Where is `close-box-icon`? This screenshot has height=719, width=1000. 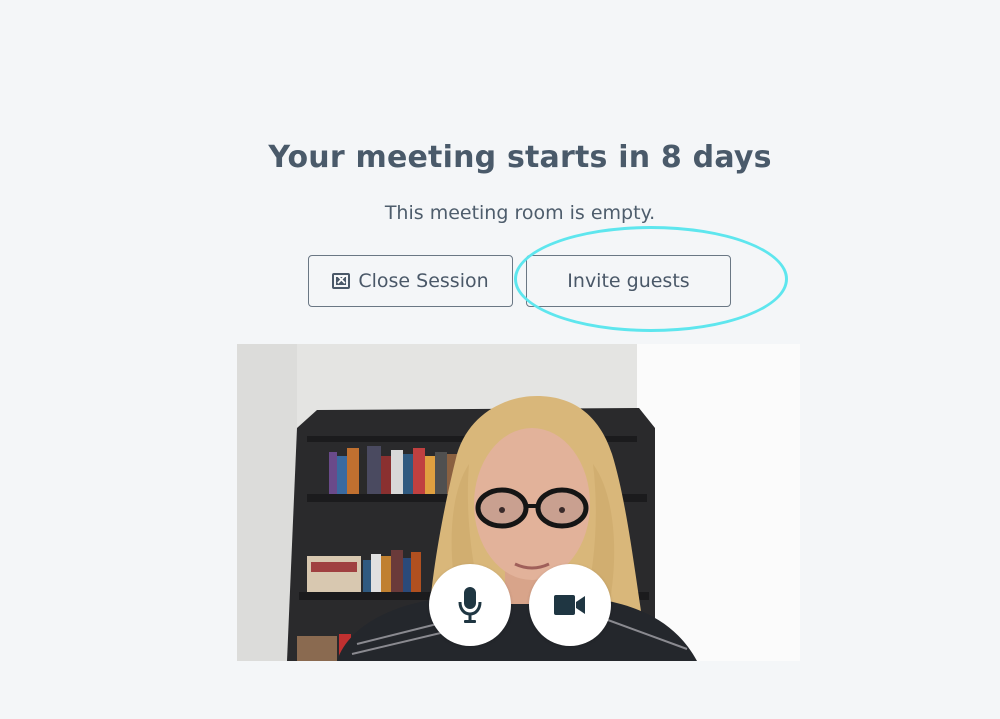
close-box-icon is located at coordinates (341, 280).